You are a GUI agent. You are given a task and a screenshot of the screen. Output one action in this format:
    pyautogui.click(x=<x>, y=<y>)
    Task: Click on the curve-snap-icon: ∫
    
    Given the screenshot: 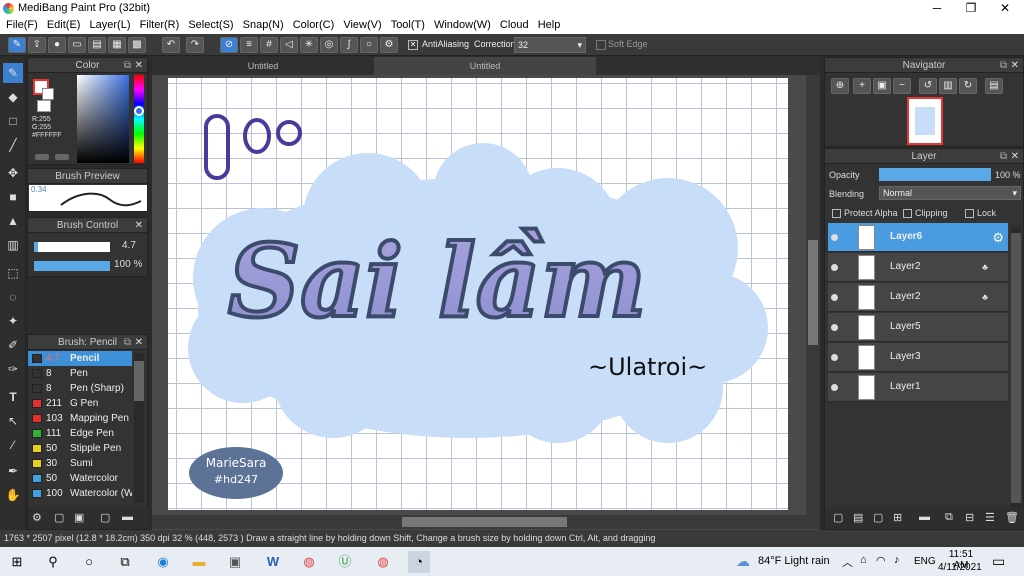 What is the action you would take?
    pyautogui.click(x=349, y=45)
    